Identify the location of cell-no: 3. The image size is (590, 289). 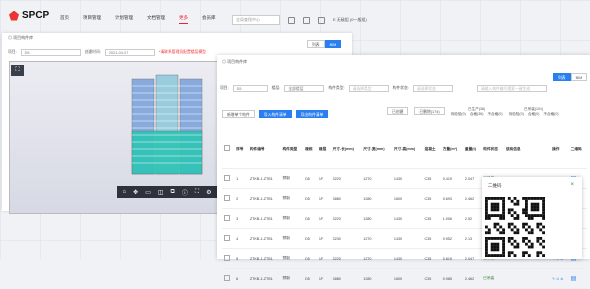
(241, 218).